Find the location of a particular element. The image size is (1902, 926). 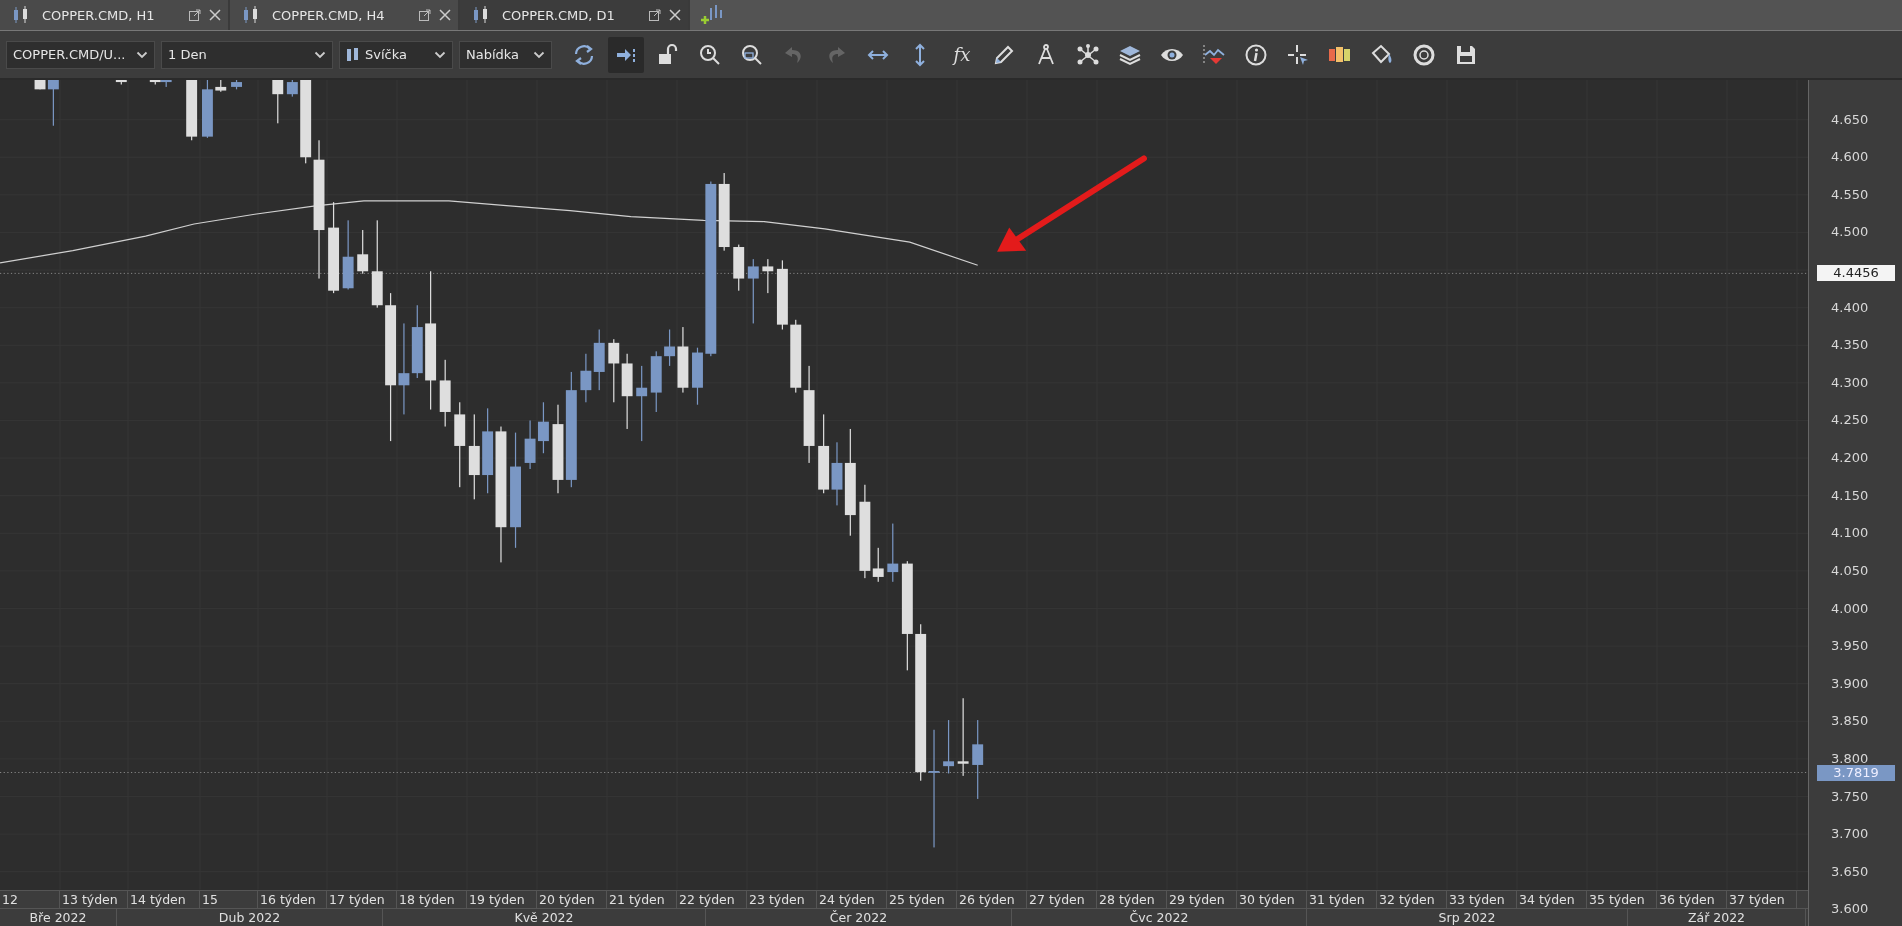

price-label: 3.850 is located at coordinates (1850, 721).